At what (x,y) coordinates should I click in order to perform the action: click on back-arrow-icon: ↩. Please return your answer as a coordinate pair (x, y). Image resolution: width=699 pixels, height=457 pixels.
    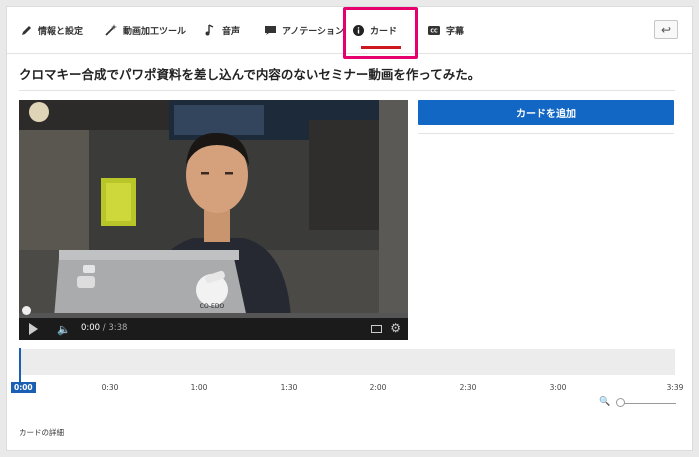
    Looking at the image, I should click on (666, 29).